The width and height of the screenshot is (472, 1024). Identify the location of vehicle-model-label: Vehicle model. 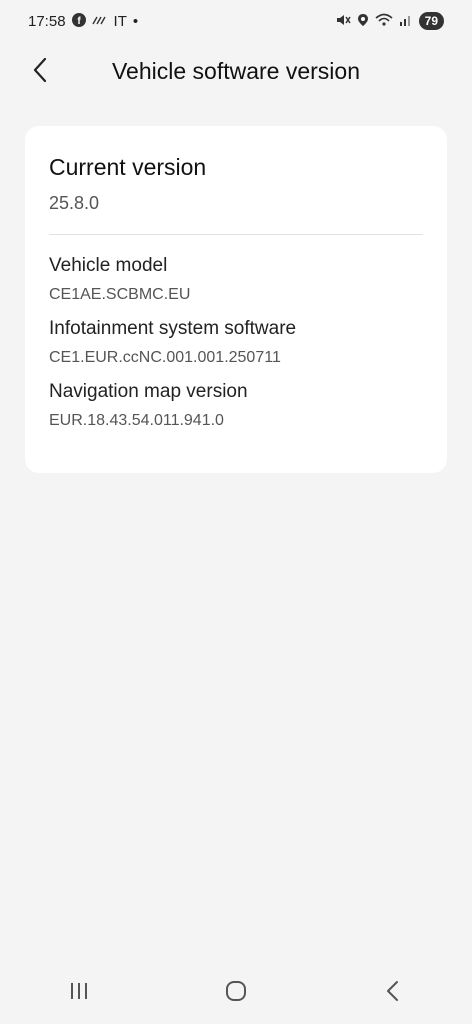
(108, 265).